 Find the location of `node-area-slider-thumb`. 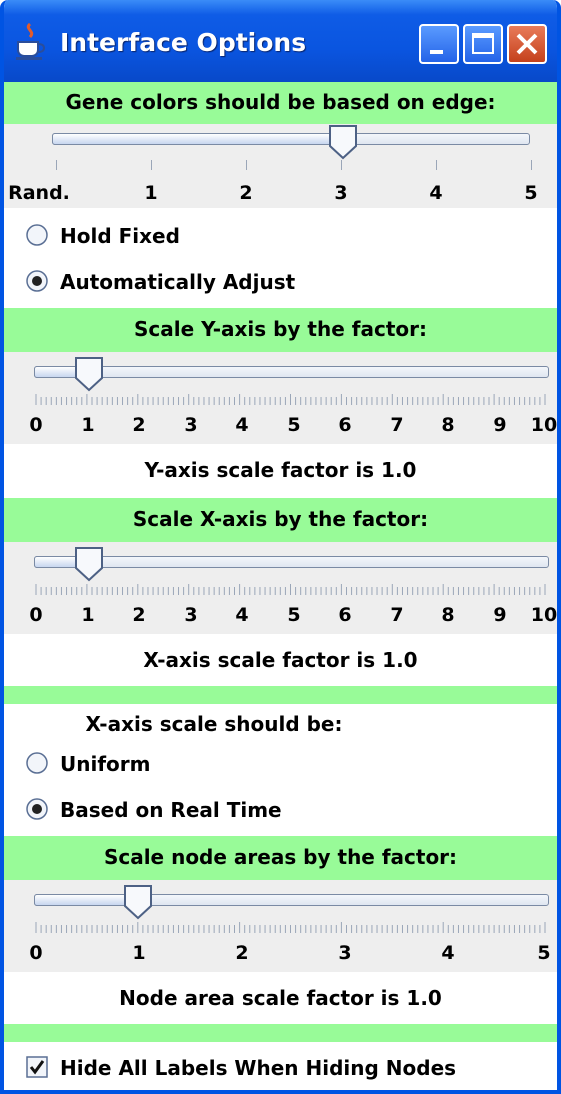

node-area-slider-thumb is located at coordinates (138, 902).